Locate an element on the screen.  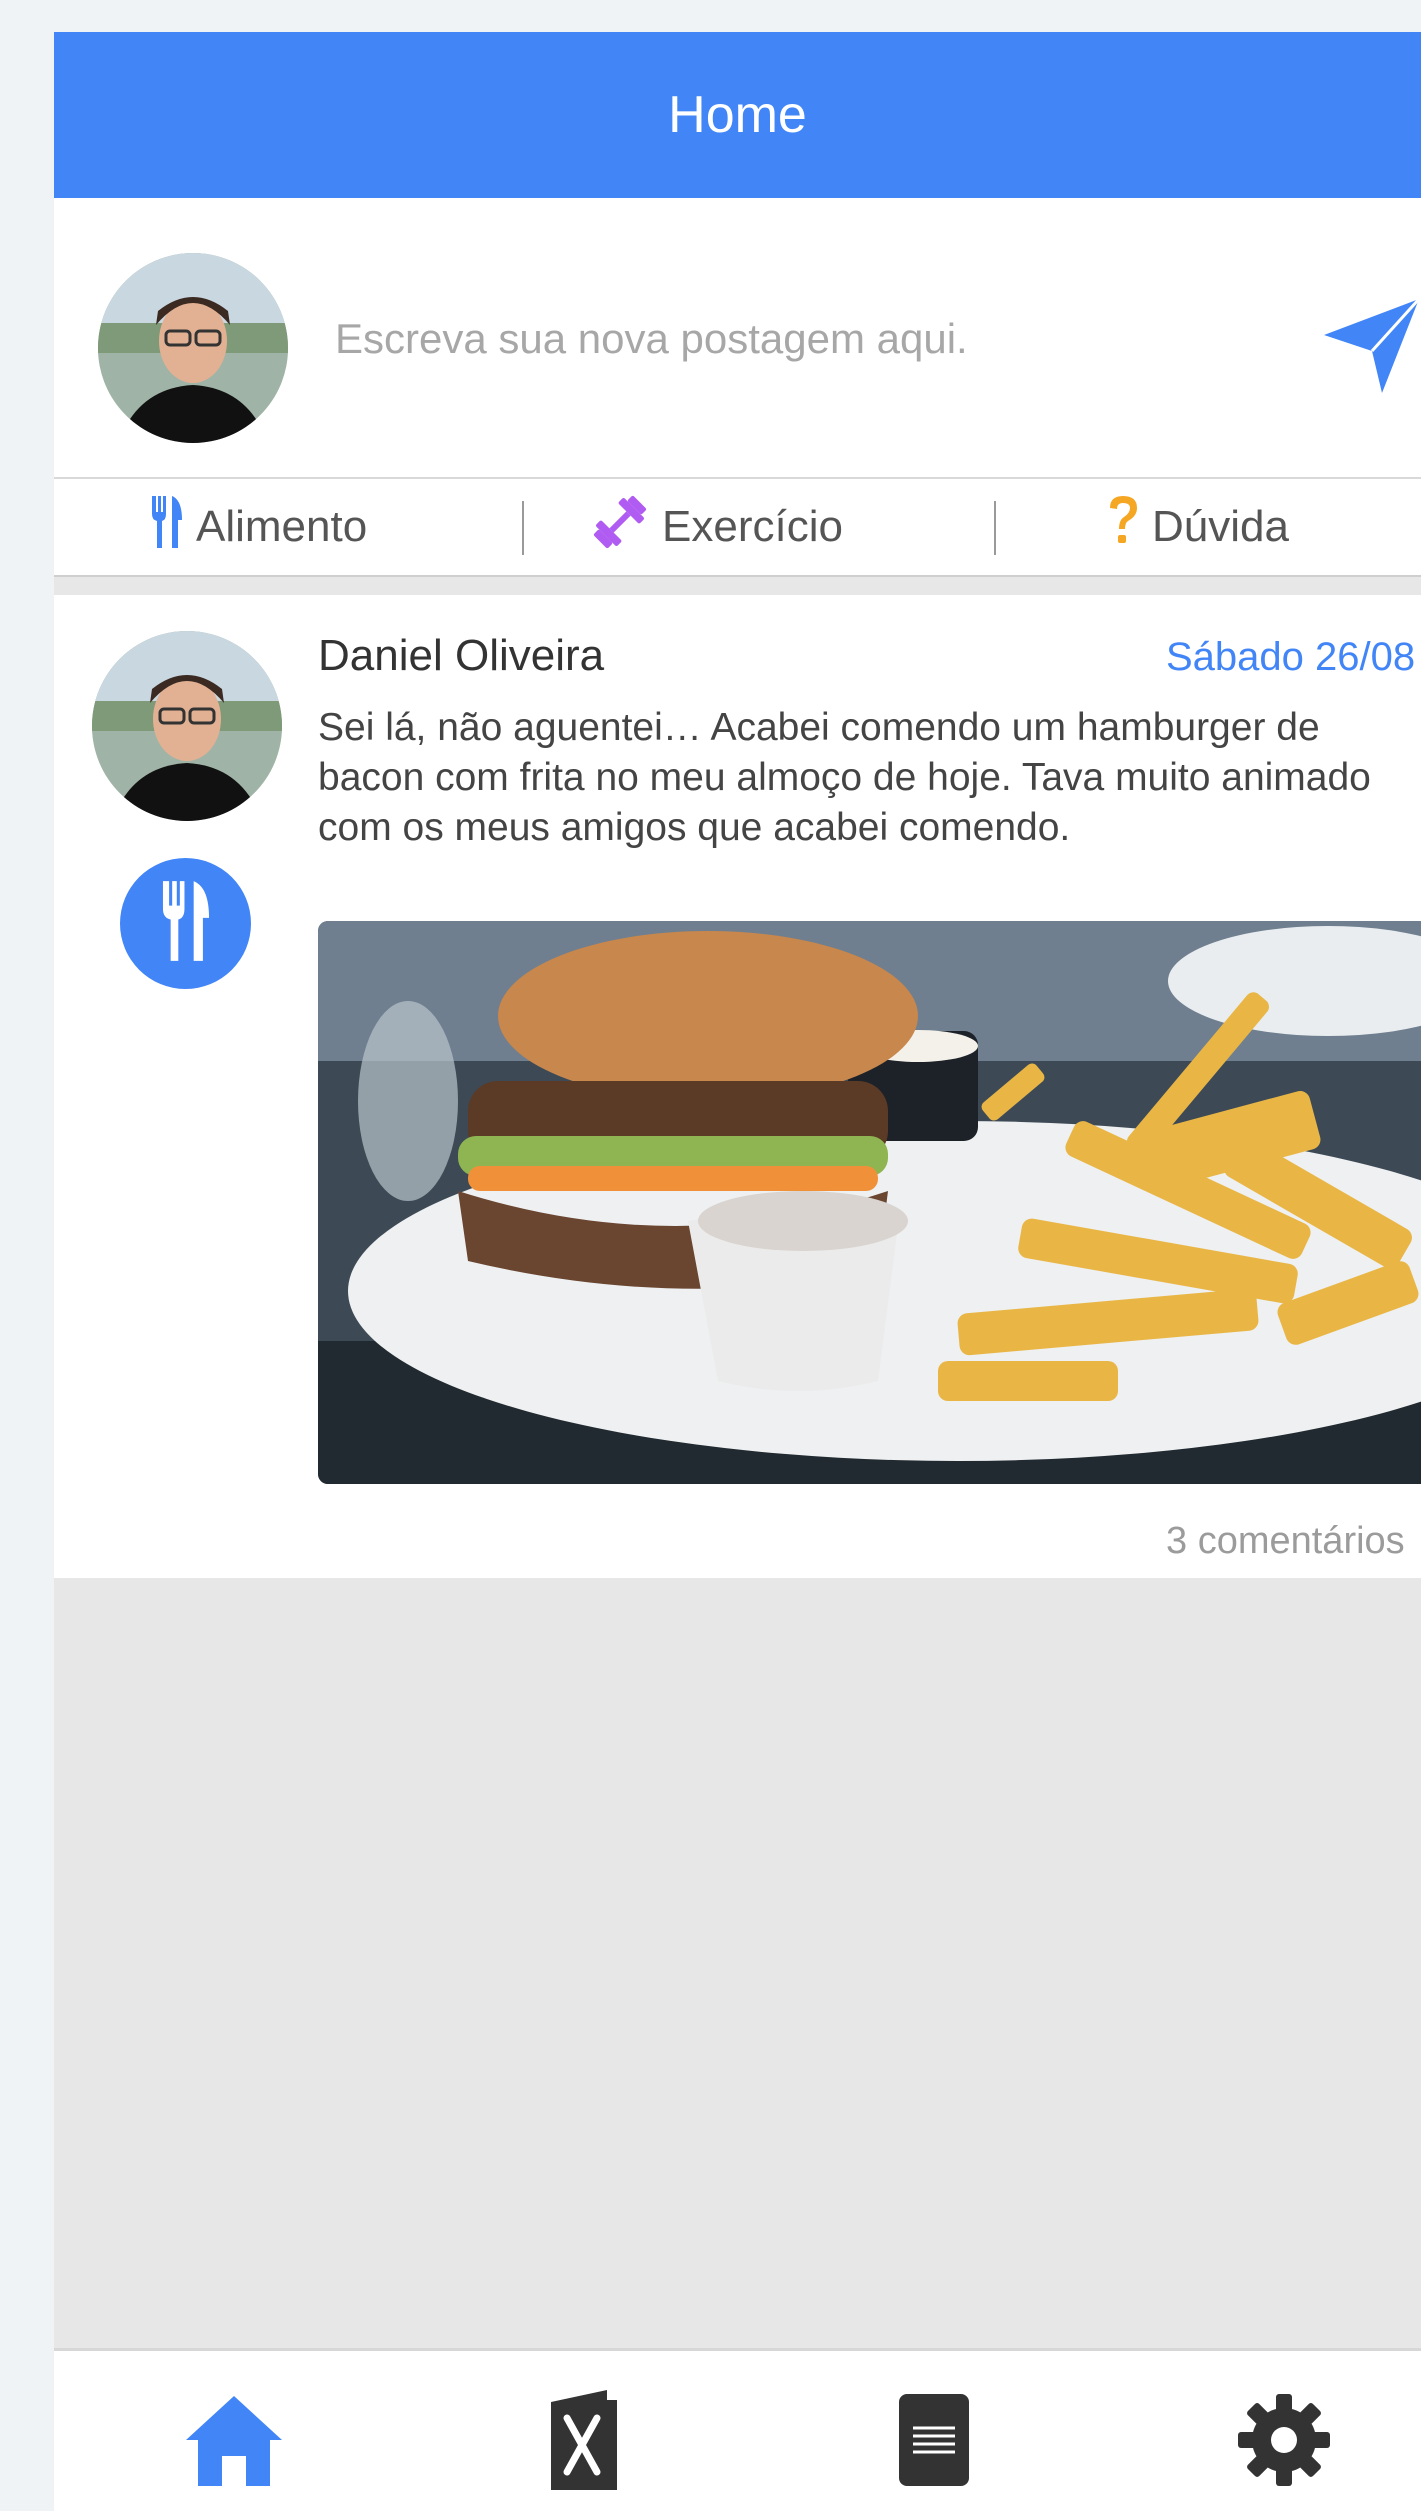
gear-icon is located at coordinates (1284, 2442).